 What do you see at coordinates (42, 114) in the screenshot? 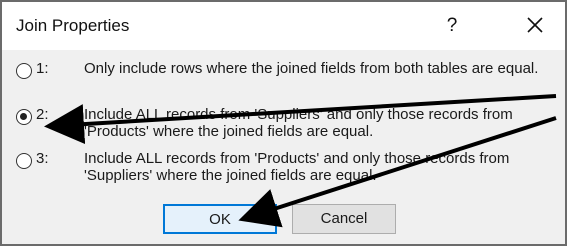
I see `option-number: 2:` at bounding box center [42, 114].